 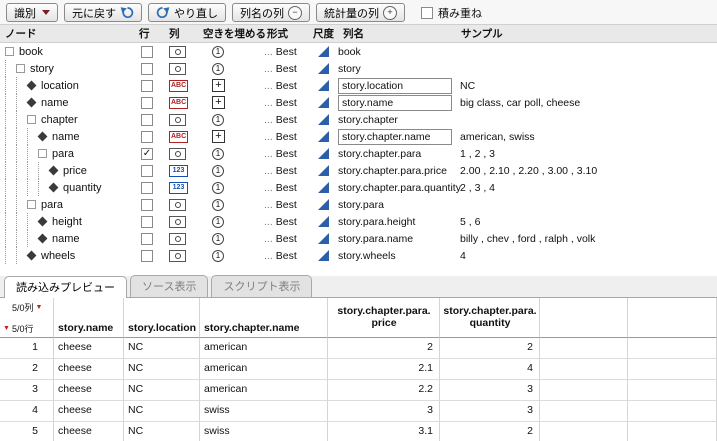 I want to click on node-cell: chapter, so click(x=67, y=119).